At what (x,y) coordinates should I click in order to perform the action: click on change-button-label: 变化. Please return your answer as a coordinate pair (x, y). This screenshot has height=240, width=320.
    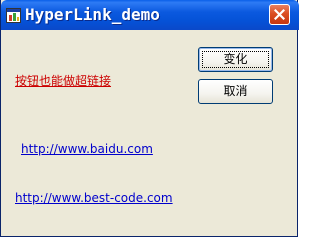
    Looking at the image, I should click on (235, 59).